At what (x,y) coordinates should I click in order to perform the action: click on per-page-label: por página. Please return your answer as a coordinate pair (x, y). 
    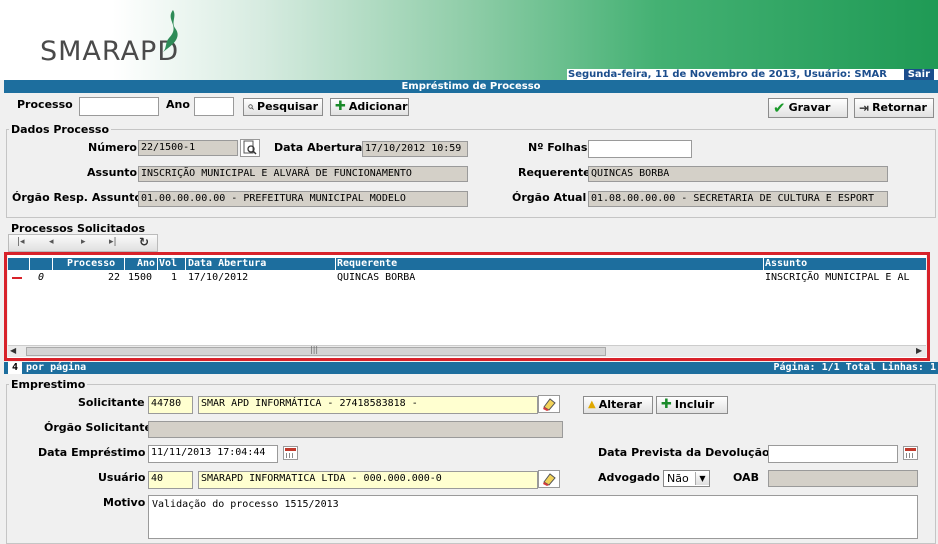
    Looking at the image, I should click on (56, 367).